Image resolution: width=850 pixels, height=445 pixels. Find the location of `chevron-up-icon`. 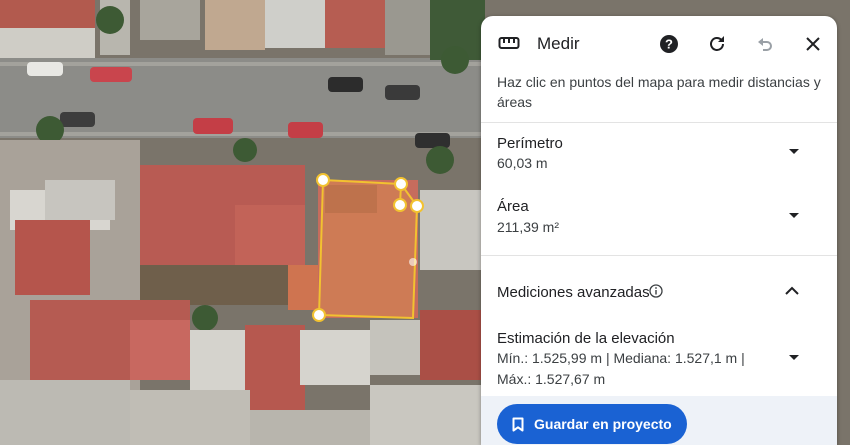

chevron-up-icon is located at coordinates (792, 293).